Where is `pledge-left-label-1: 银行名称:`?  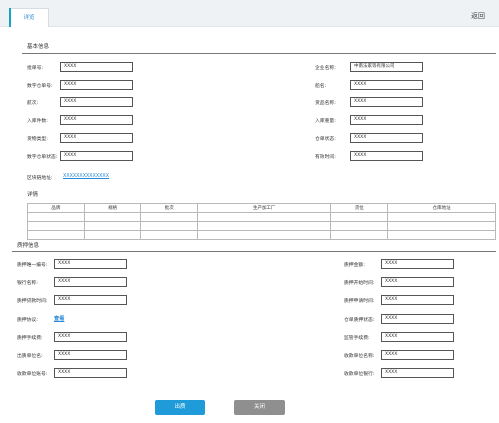
pledge-left-label-1: 银行名称: is located at coordinates (27, 283).